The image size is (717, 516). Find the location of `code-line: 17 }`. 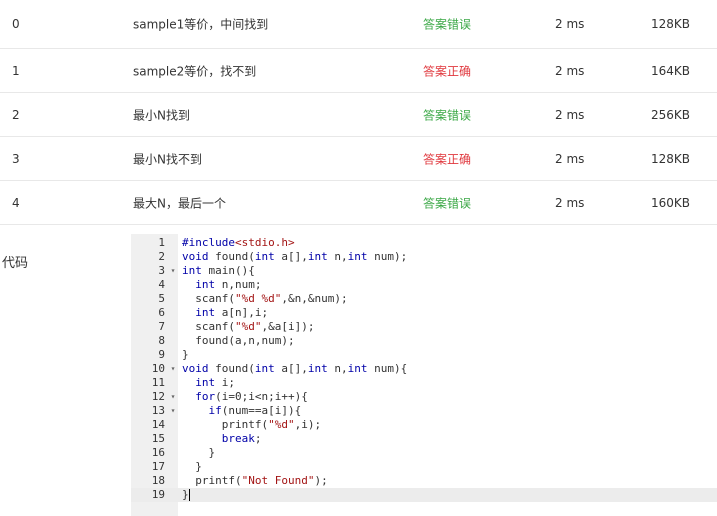

code-line: 17 } is located at coordinates (424, 467).